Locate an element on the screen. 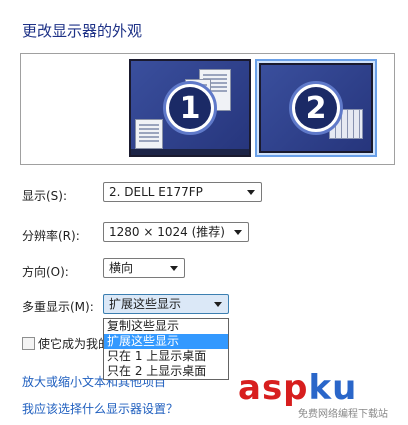  monitor-1-screen: 1 is located at coordinates (190, 108).